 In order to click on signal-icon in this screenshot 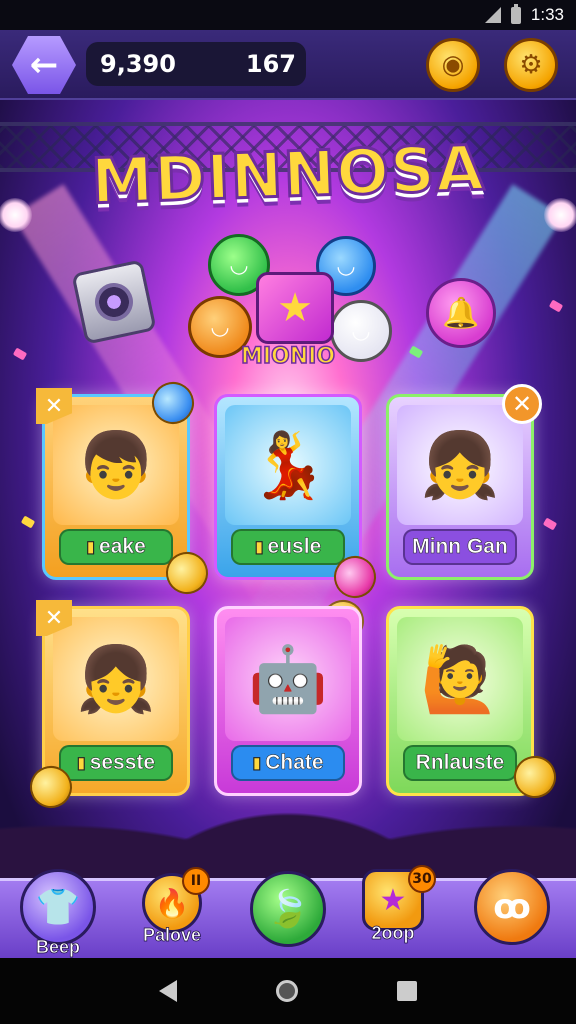, I will do `click(492, 15)`.